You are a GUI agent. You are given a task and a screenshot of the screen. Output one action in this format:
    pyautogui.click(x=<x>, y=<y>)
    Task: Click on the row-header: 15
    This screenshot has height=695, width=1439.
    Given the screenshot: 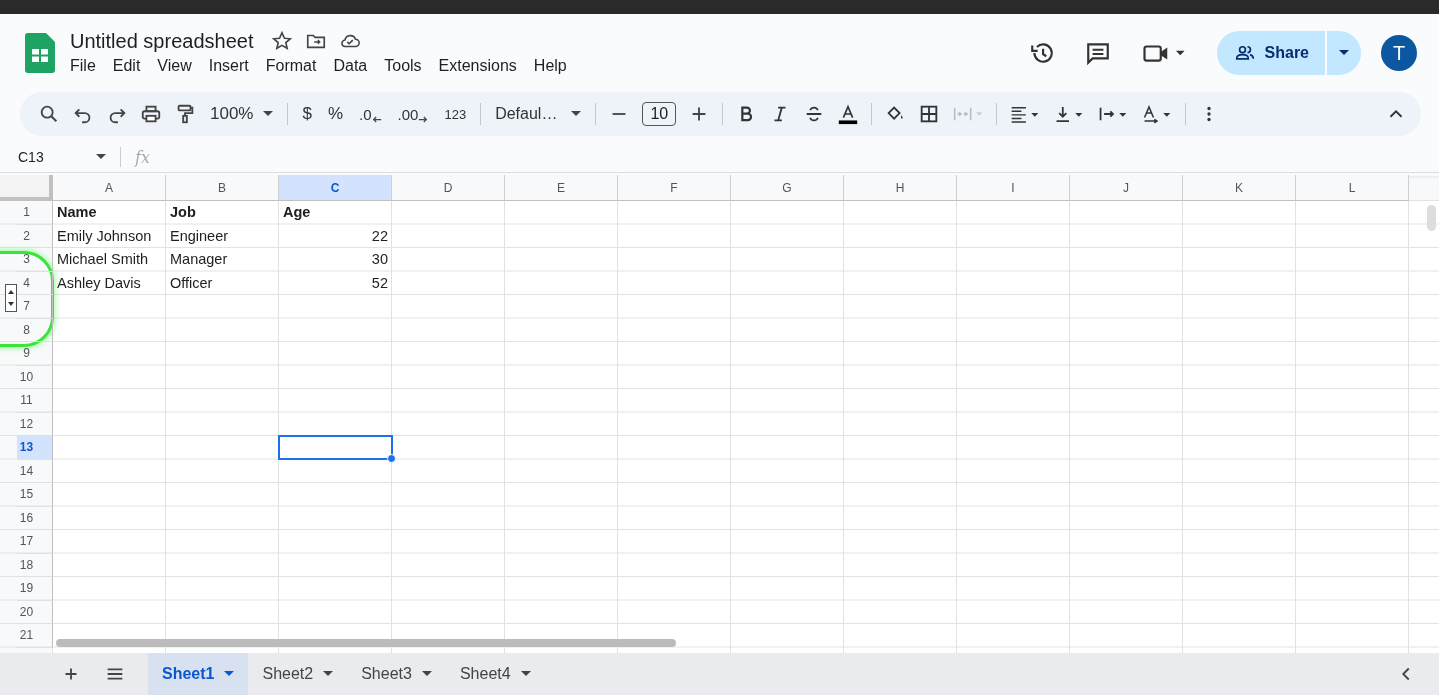 What is the action you would take?
    pyautogui.click(x=35, y=495)
    